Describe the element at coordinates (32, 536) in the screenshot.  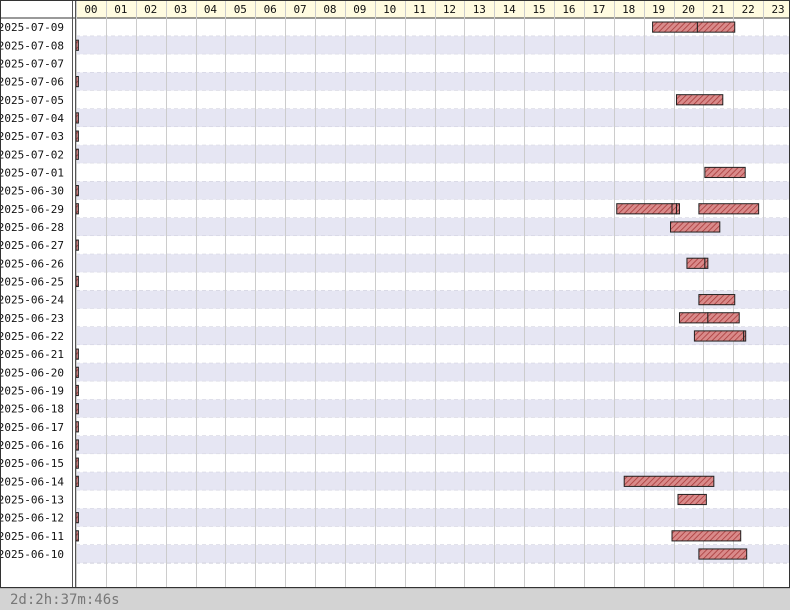
I see `date-label: 2025-06-11` at that location.